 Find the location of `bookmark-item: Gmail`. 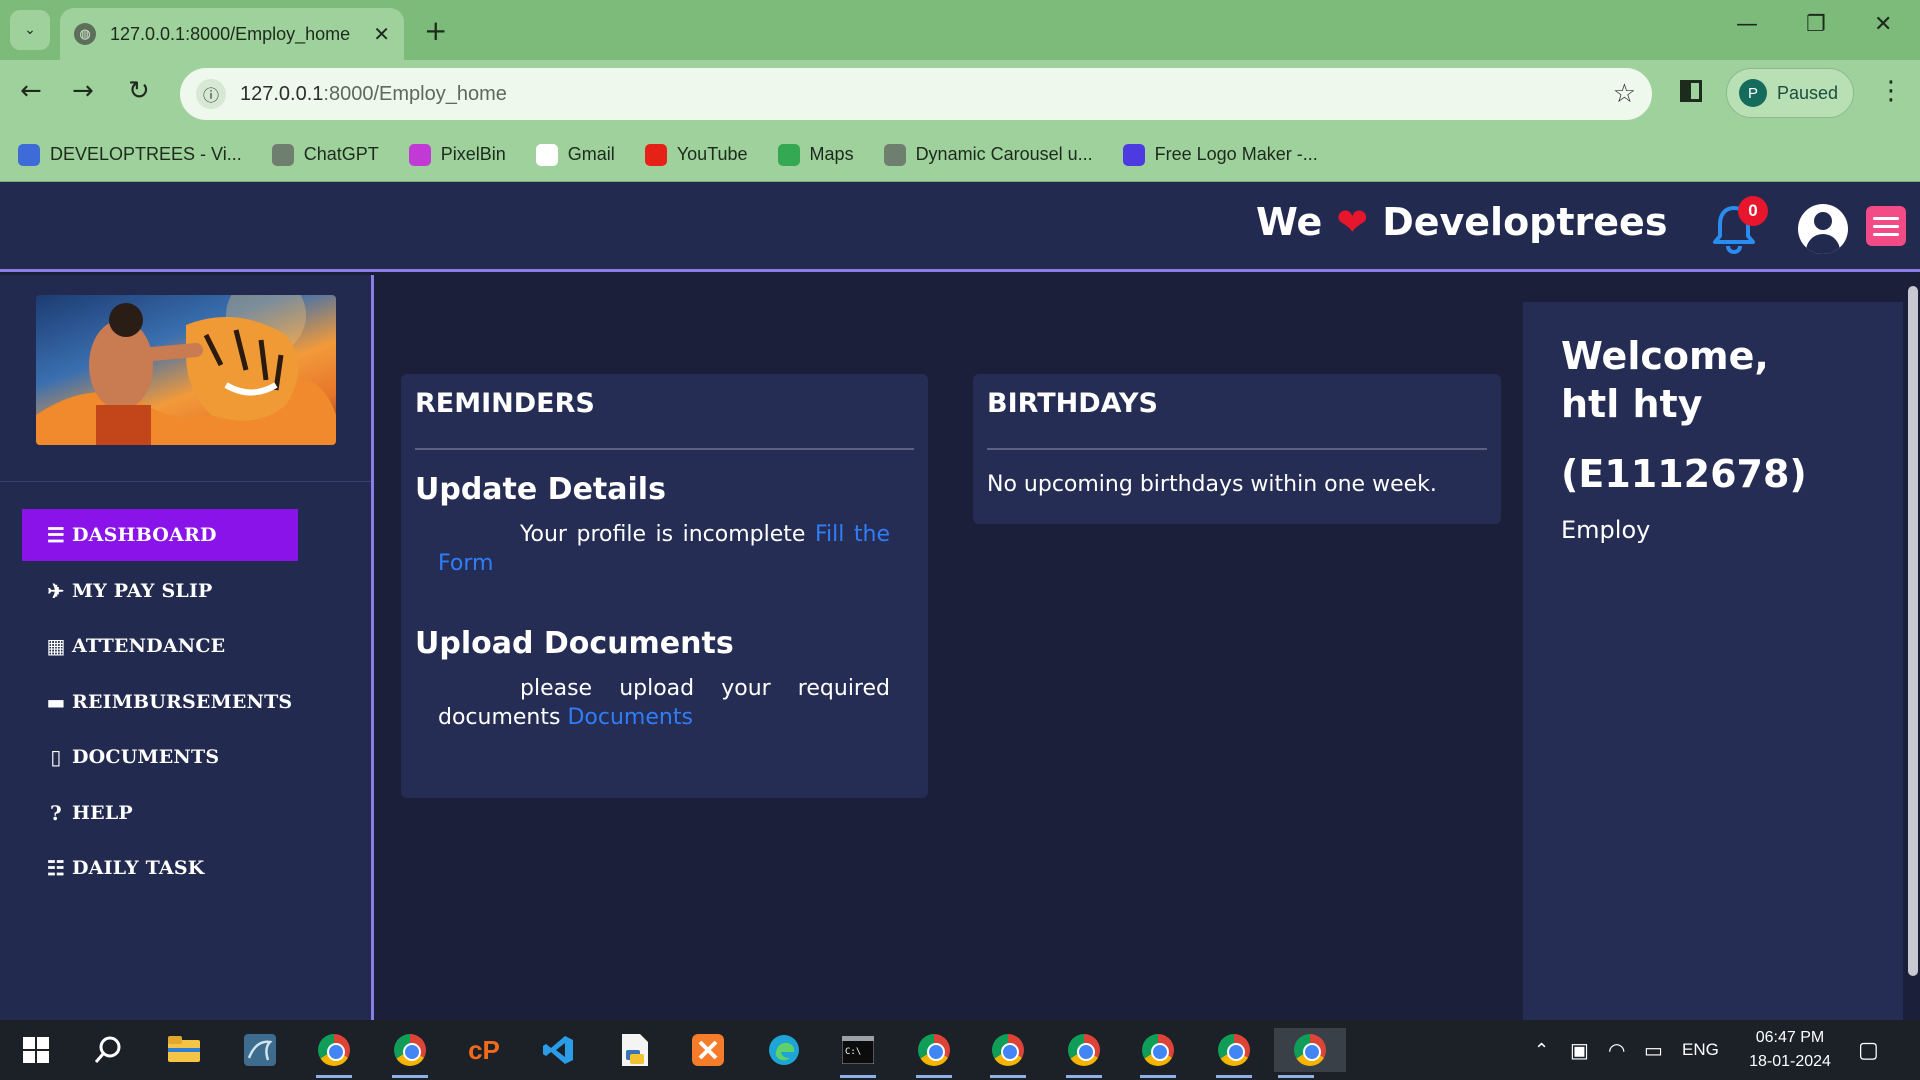

bookmark-item: Gmail is located at coordinates (575, 154).